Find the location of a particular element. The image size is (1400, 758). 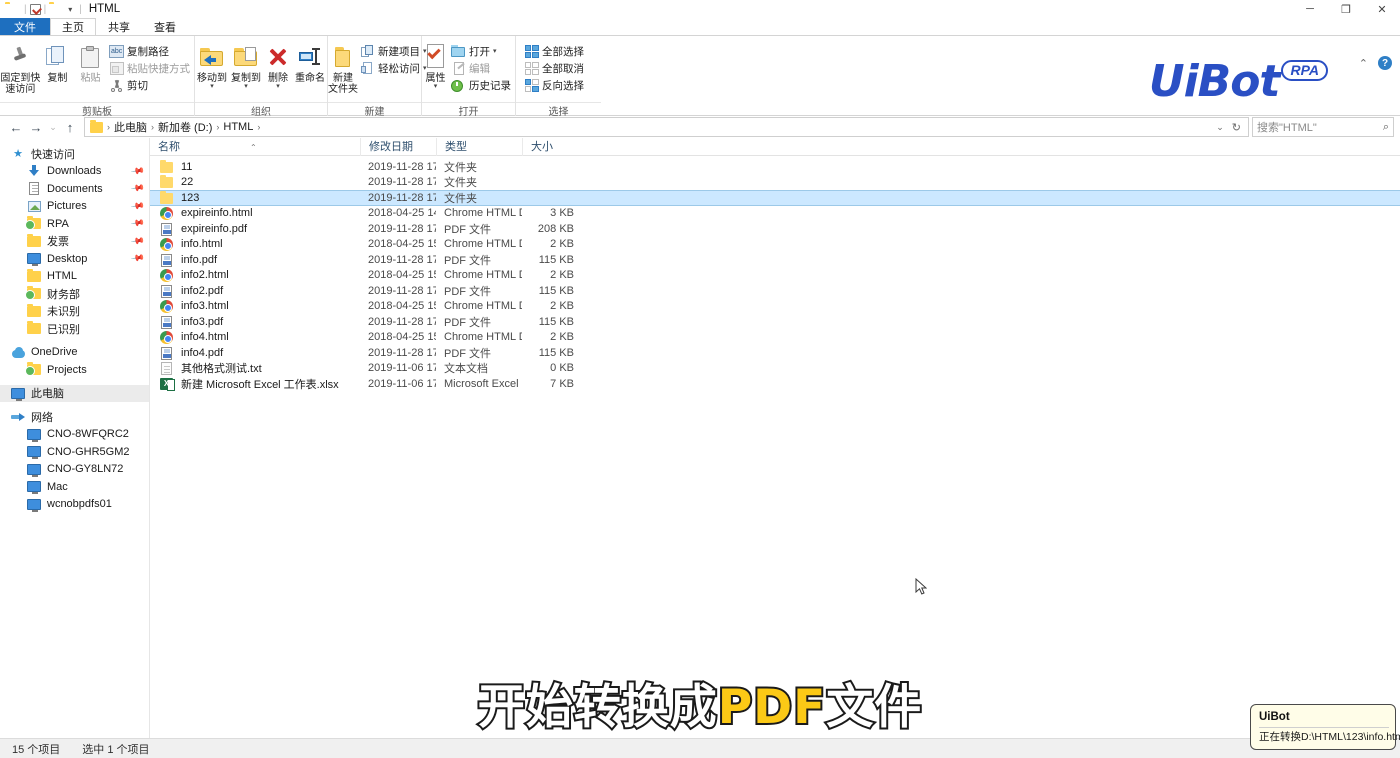

properties-caret-icon: ▾ is located at coordinates (436, 86).